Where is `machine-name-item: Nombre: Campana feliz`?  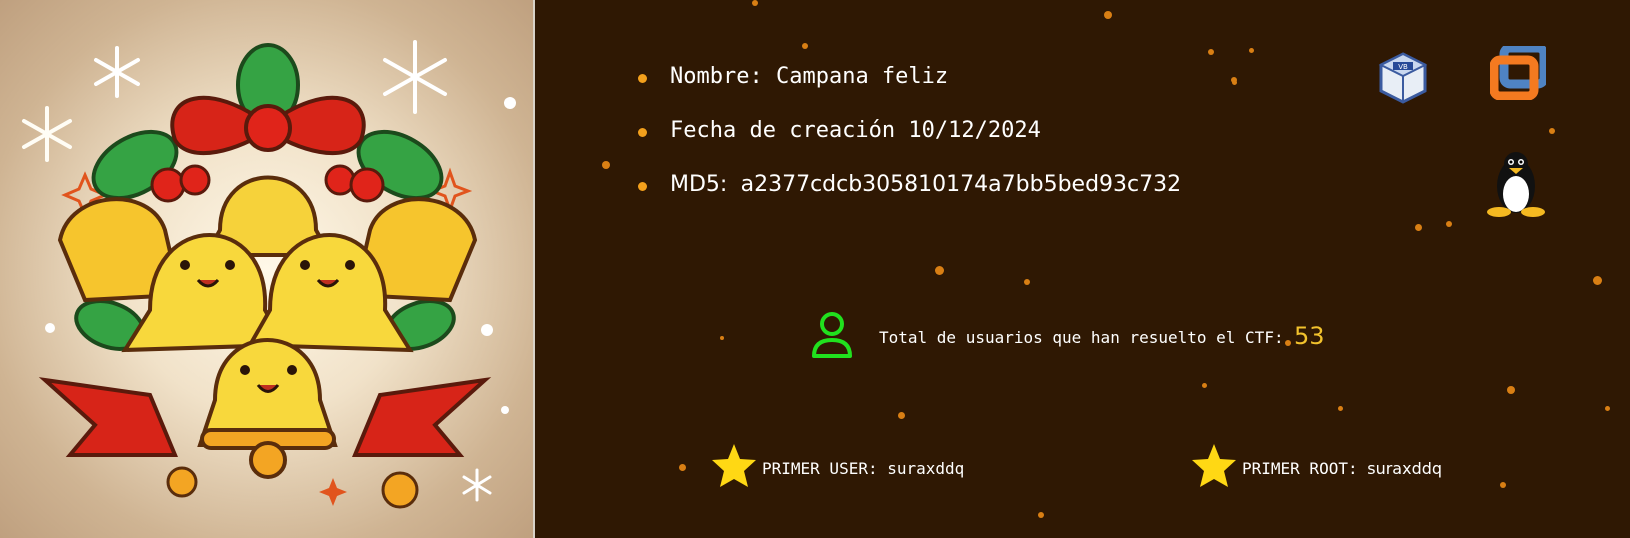
machine-name-item: Nombre: Campana feliz is located at coordinates (908, 89).